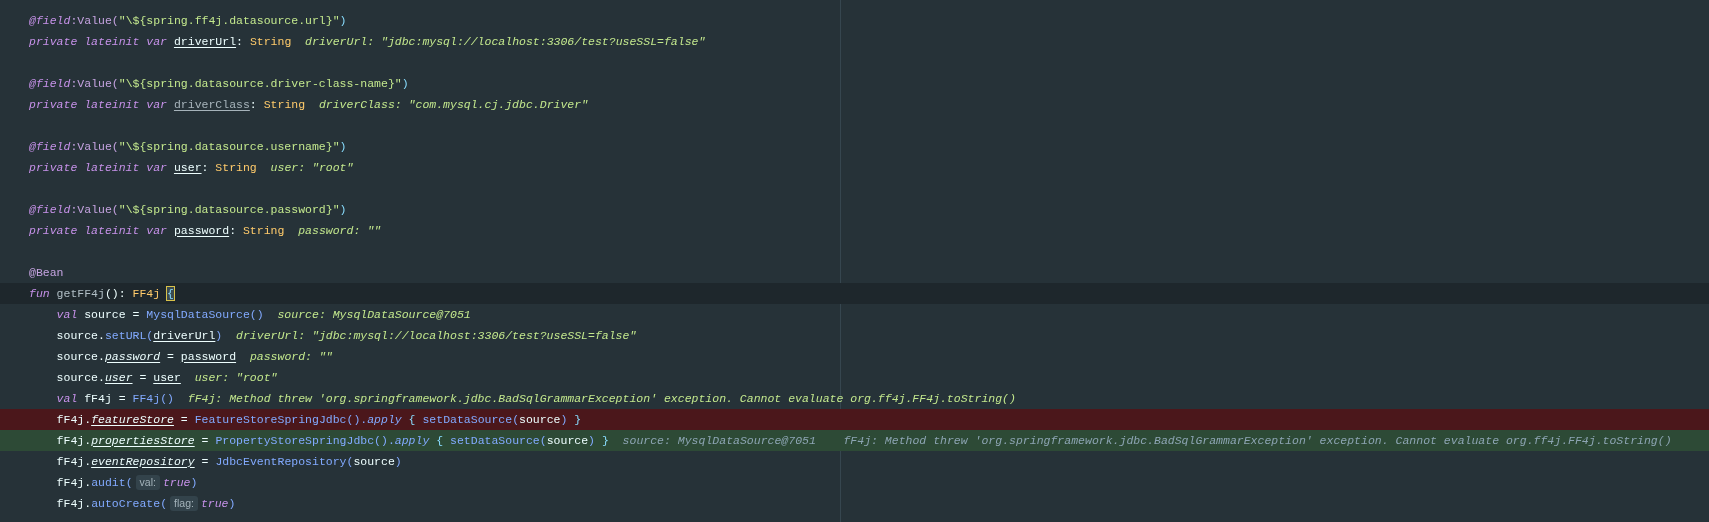 This screenshot has width=1709, height=522. I want to click on code-text: val source = MysqlDataSource(), so click(159, 314).